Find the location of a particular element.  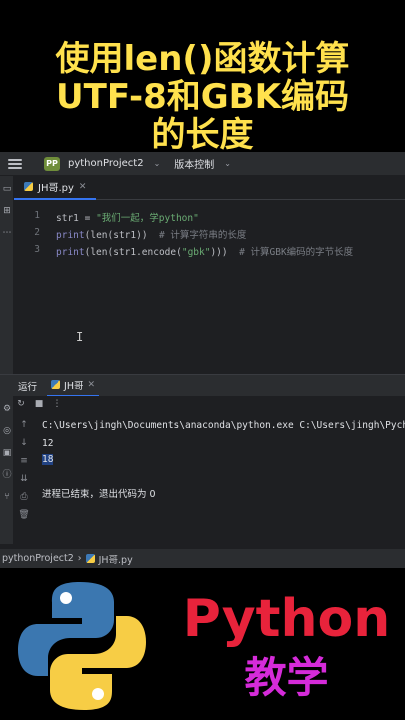

code-token: print is located at coordinates (70, 252).